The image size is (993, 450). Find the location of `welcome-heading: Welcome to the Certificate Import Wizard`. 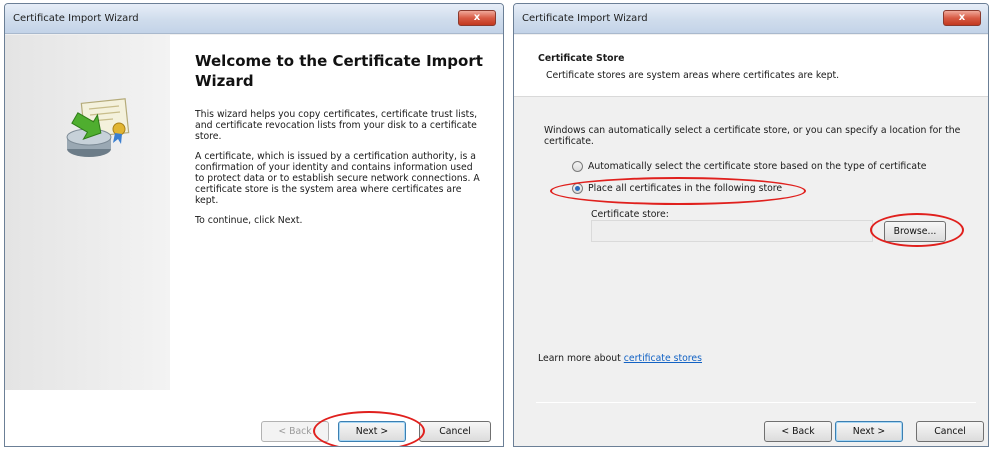

welcome-heading: Welcome to the Certificate Import Wizard is located at coordinates (339, 71).